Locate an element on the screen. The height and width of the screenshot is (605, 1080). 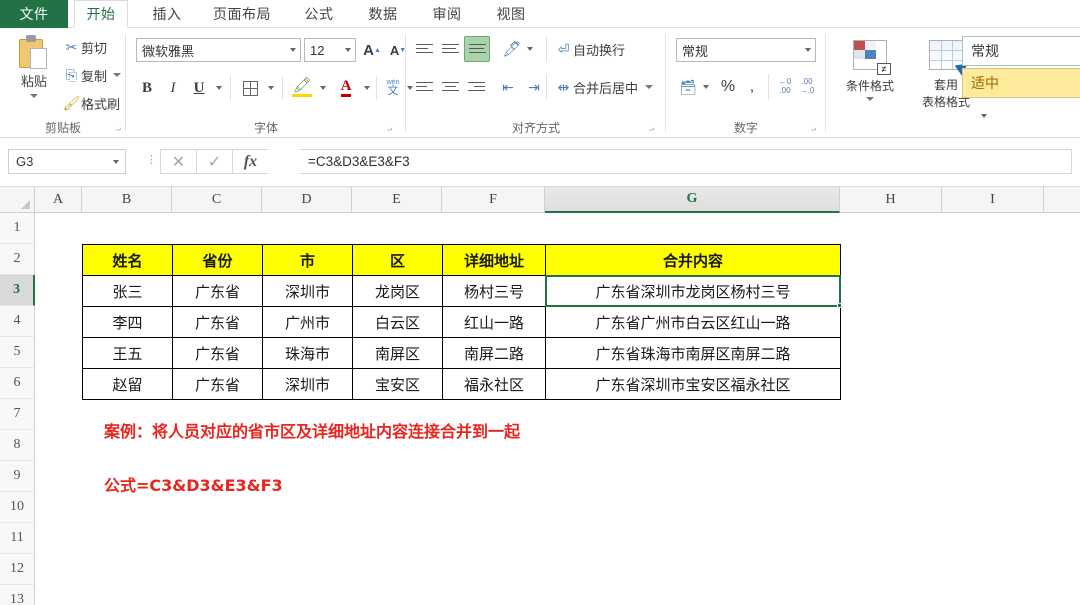
cancel-formula-button: ✕ is located at coordinates (178, 161).